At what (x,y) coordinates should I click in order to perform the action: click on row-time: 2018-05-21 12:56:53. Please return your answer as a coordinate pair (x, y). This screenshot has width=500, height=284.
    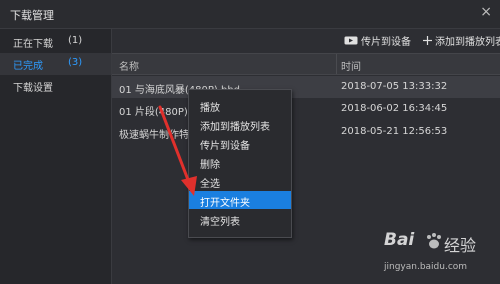
    Looking at the image, I should click on (394, 131).